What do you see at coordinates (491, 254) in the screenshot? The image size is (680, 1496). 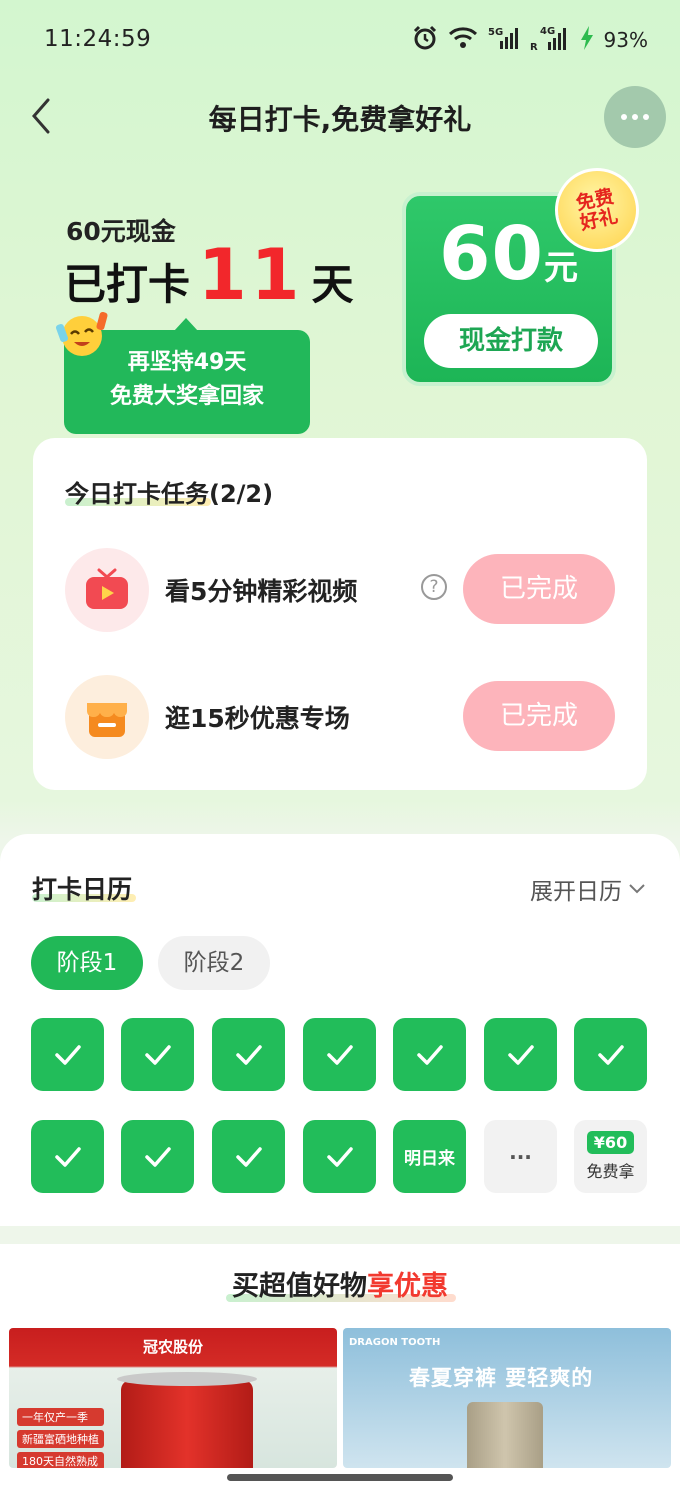 I see `prize-number: 60` at bounding box center [491, 254].